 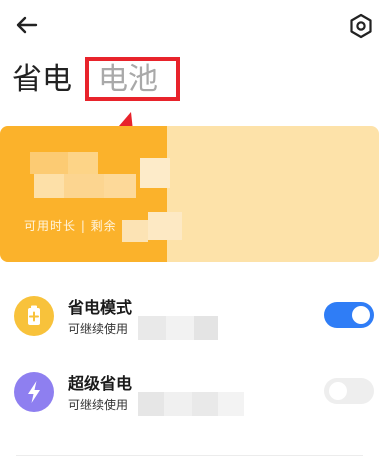 I want to click on super-power-saving-subtitle: 可继续使用, so click(x=98, y=405).